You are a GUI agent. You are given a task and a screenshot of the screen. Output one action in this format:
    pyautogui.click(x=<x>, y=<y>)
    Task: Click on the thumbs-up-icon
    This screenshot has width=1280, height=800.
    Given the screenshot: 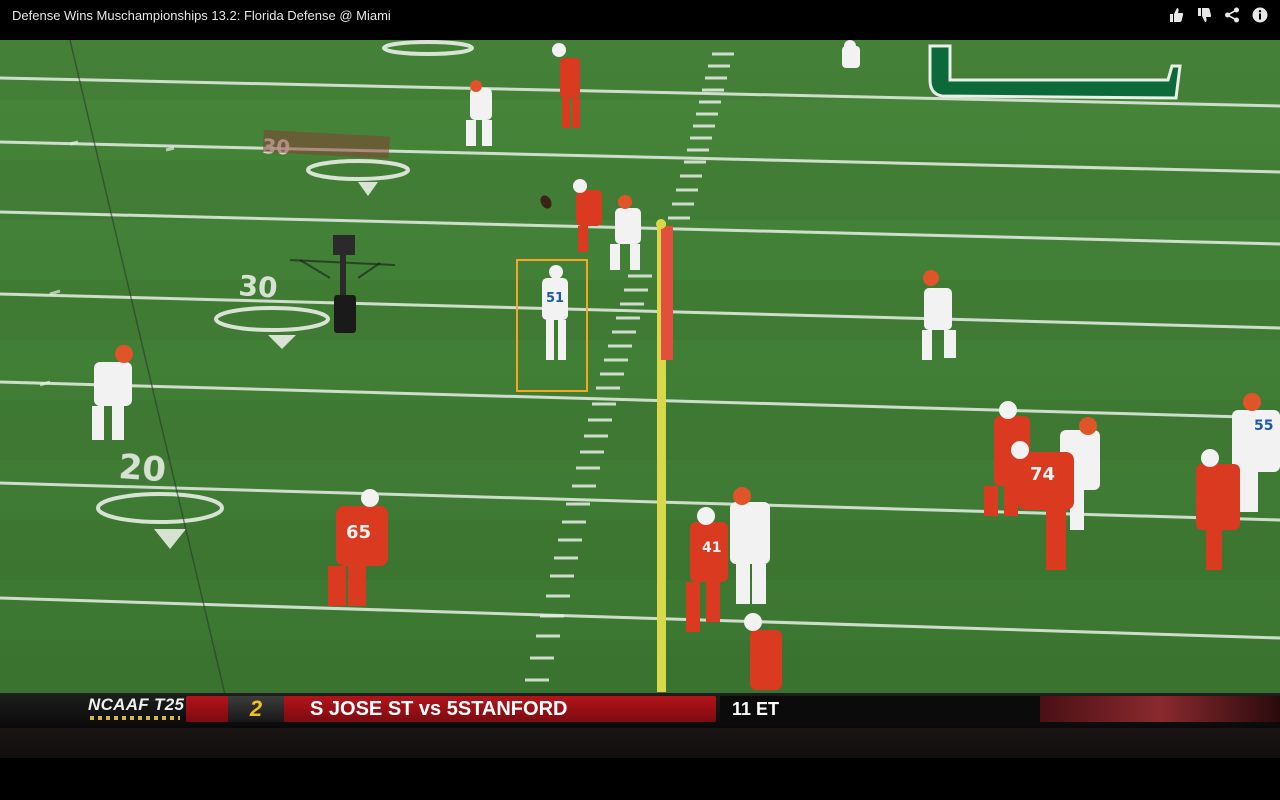 What is the action you would take?
    pyautogui.click(x=1176, y=15)
    